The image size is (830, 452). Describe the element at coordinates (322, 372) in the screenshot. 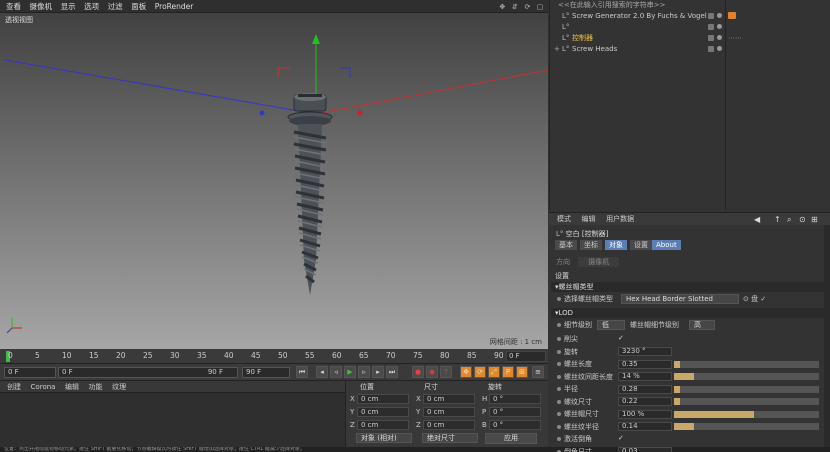

I see `prev-key-button: ◂` at that location.